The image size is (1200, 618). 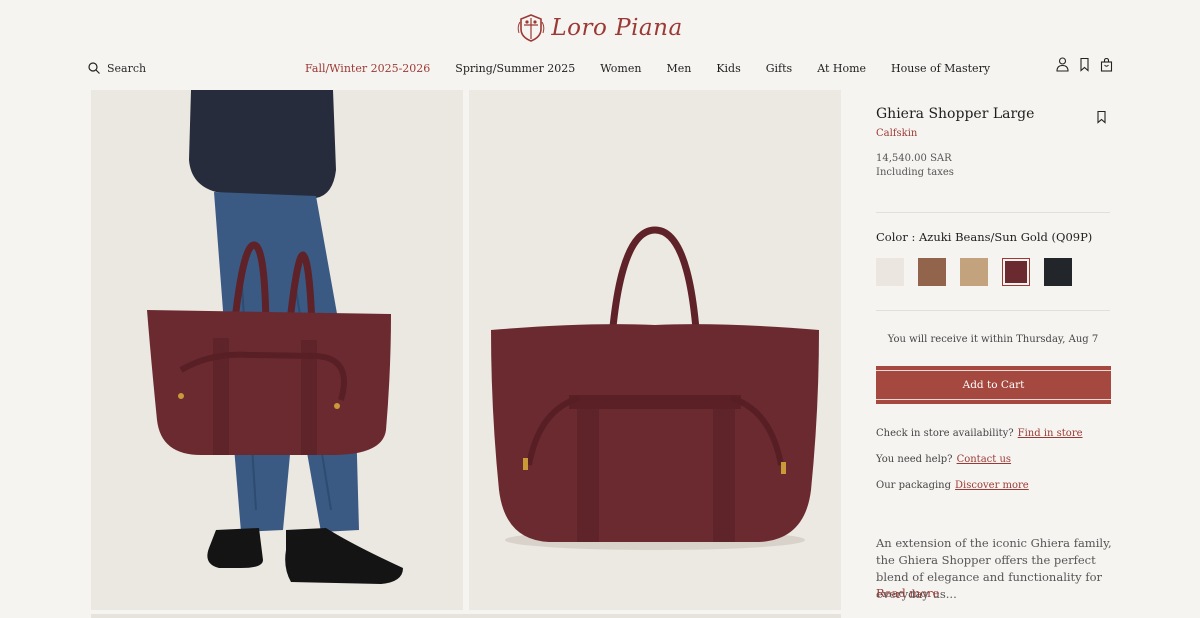 I want to click on utility-icons, so click(x=1084, y=64).